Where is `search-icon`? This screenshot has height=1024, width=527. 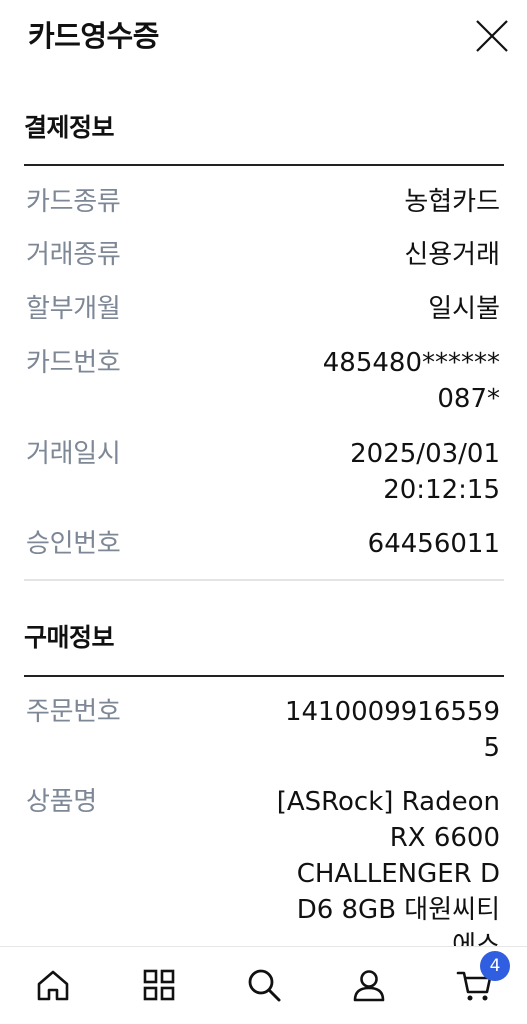 search-icon is located at coordinates (264, 985).